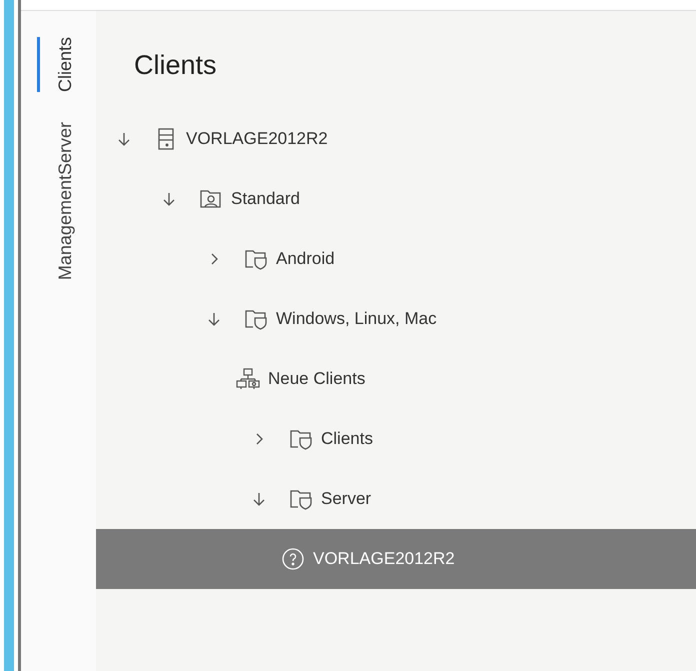  Describe the element at coordinates (396, 499) in the screenshot. I see `tree-item: Server` at that location.